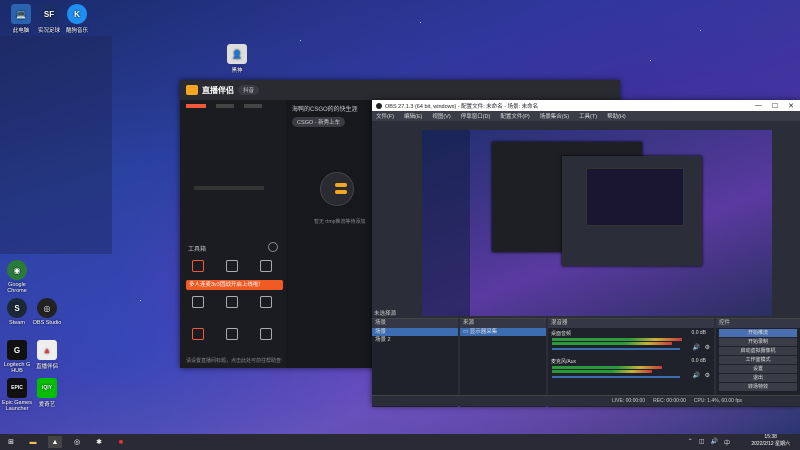 The image size is (800, 450). Describe the element at coordinates (11, 442) in the screenshot. I see `start-icon: ⊞` at that location.